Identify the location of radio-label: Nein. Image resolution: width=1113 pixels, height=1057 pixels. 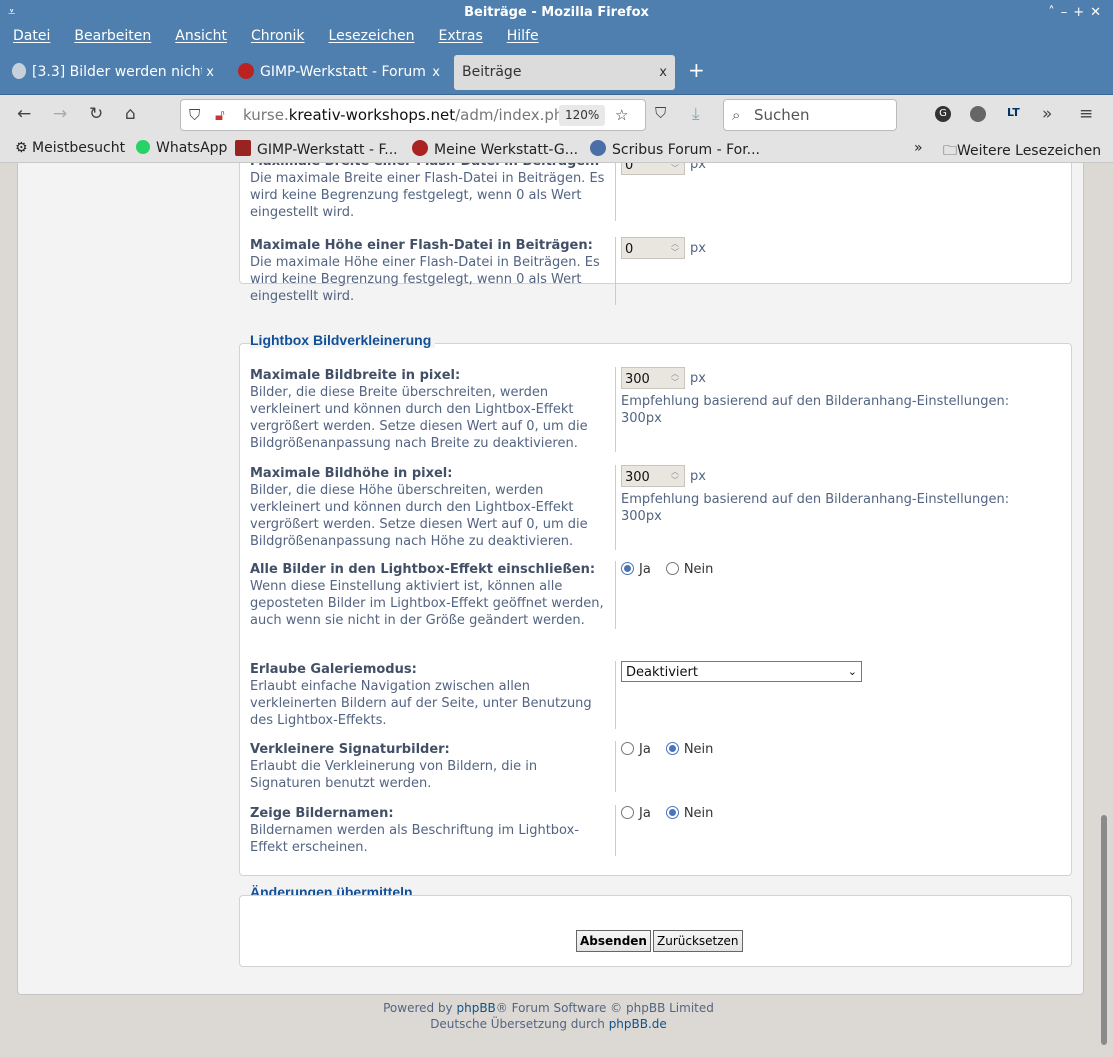
(698, 569).